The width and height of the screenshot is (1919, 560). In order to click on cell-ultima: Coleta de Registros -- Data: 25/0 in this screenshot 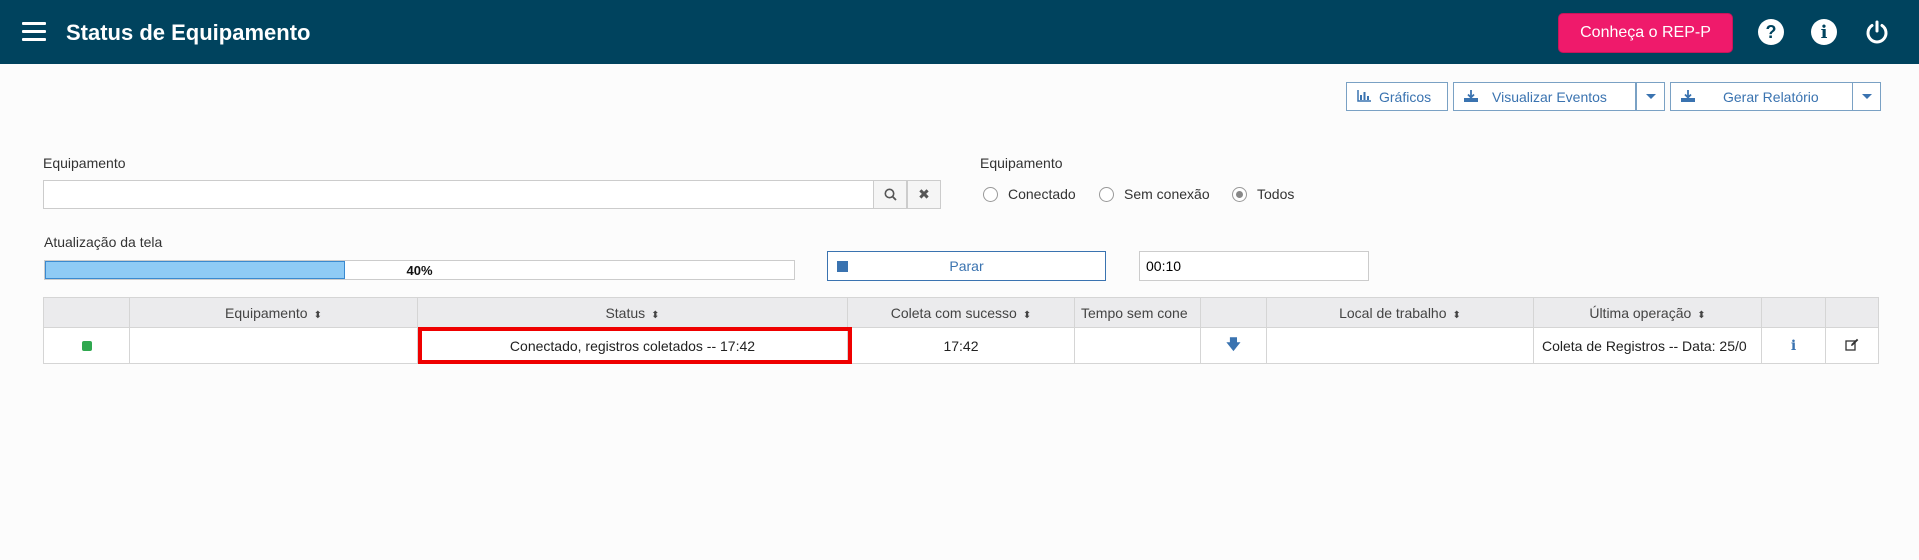, I will do `click(1647, 345)`.